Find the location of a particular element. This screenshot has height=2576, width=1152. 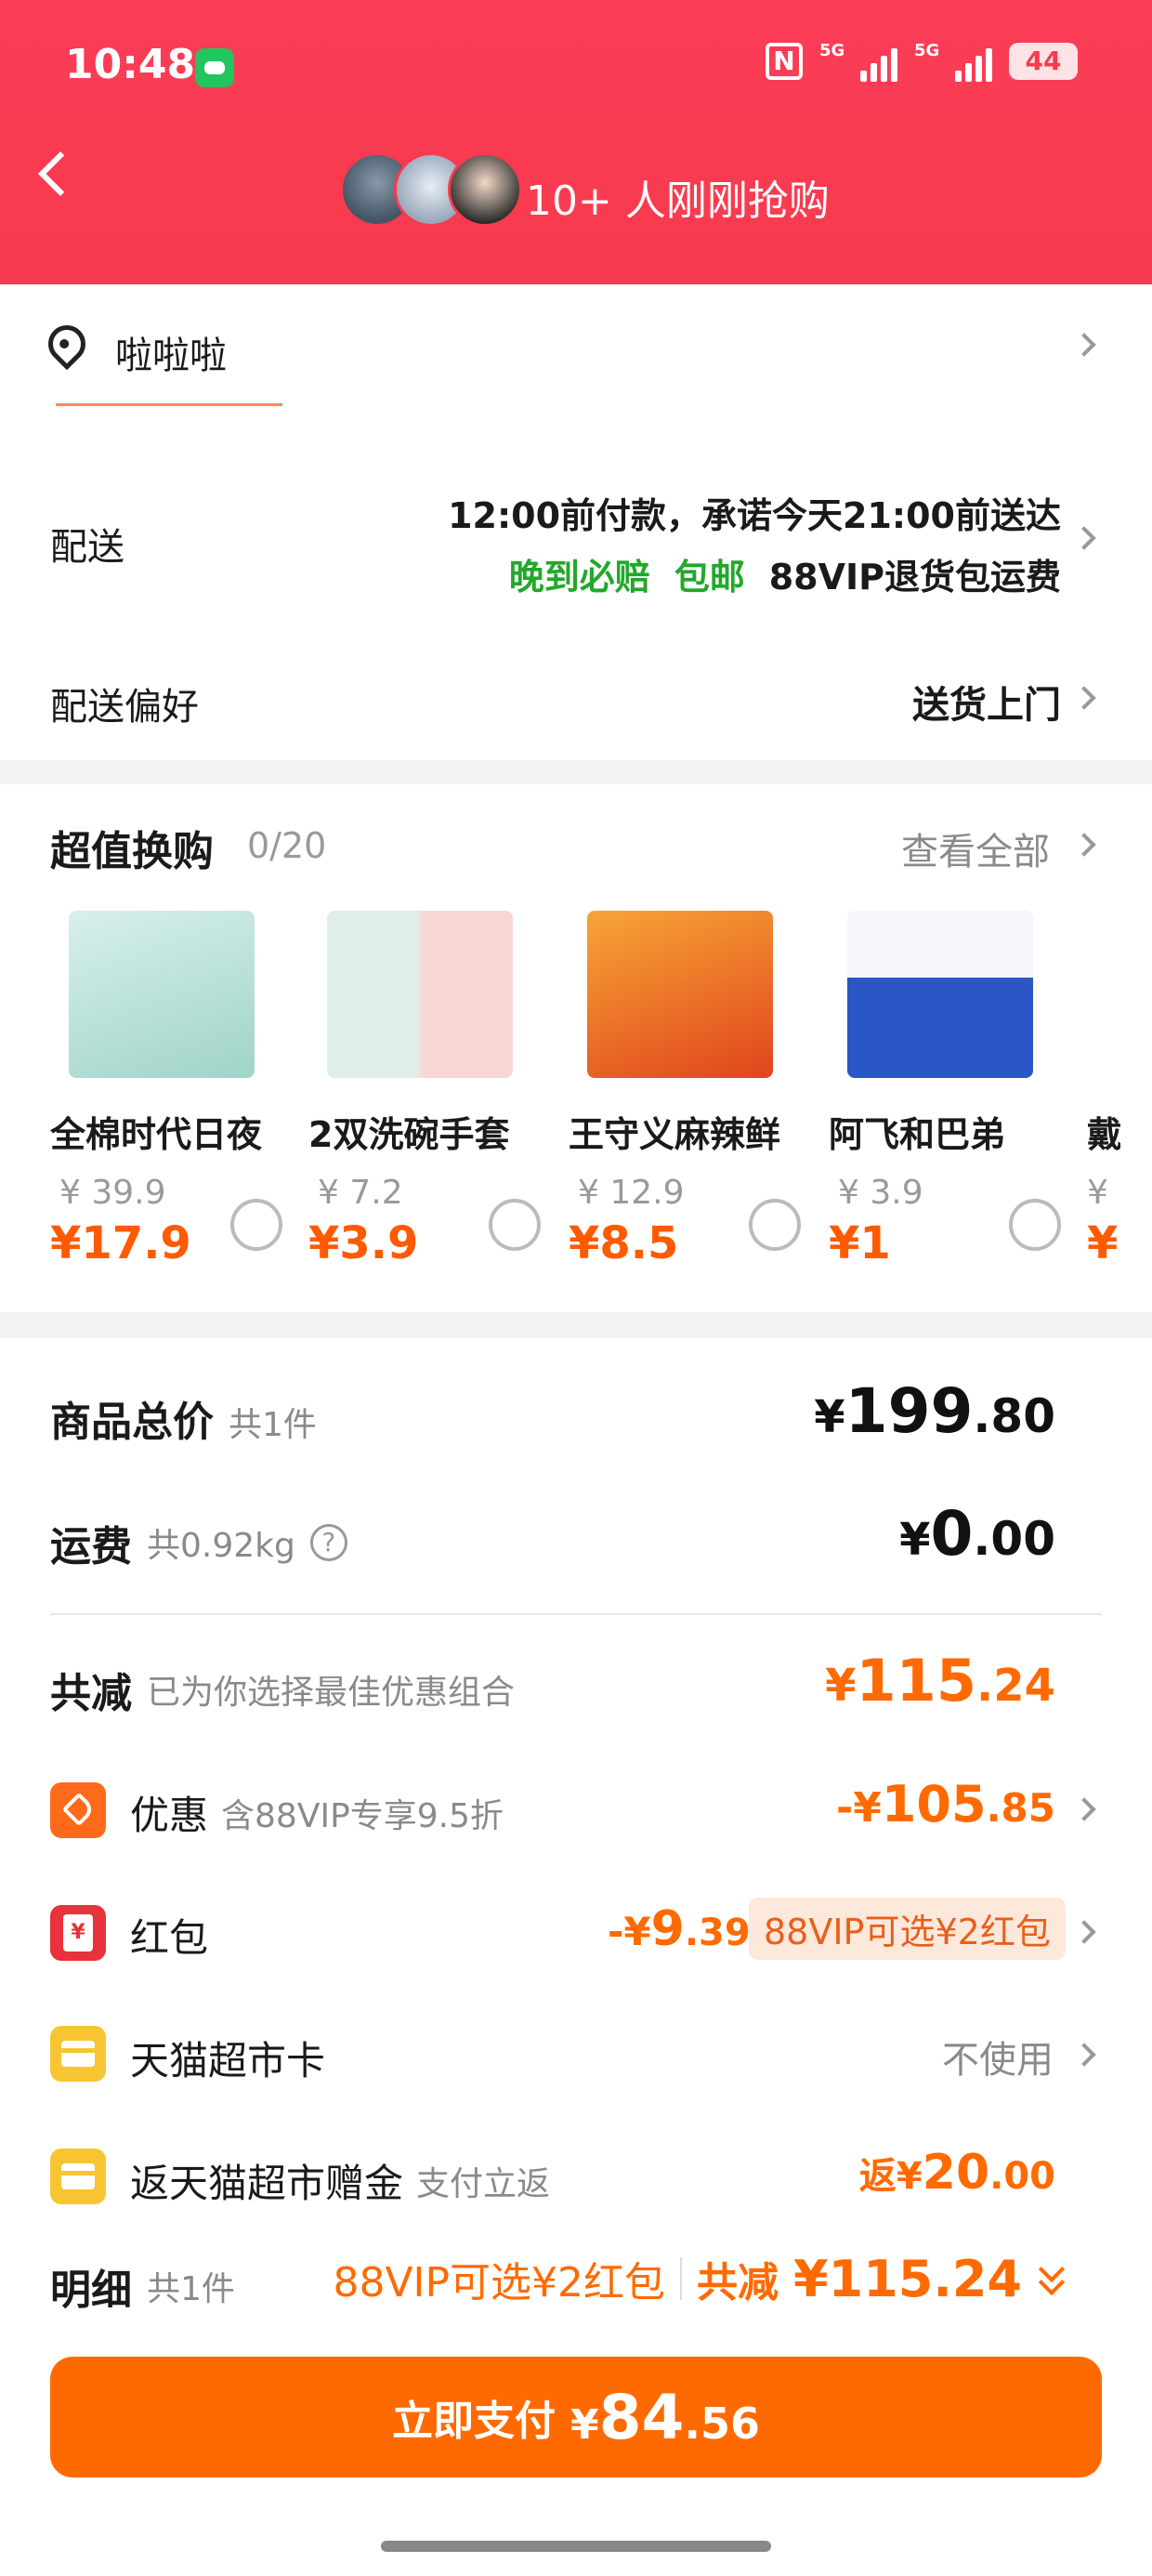

goods-total-row: 商品总价 共1件 is located at coordinates (183, 1418).